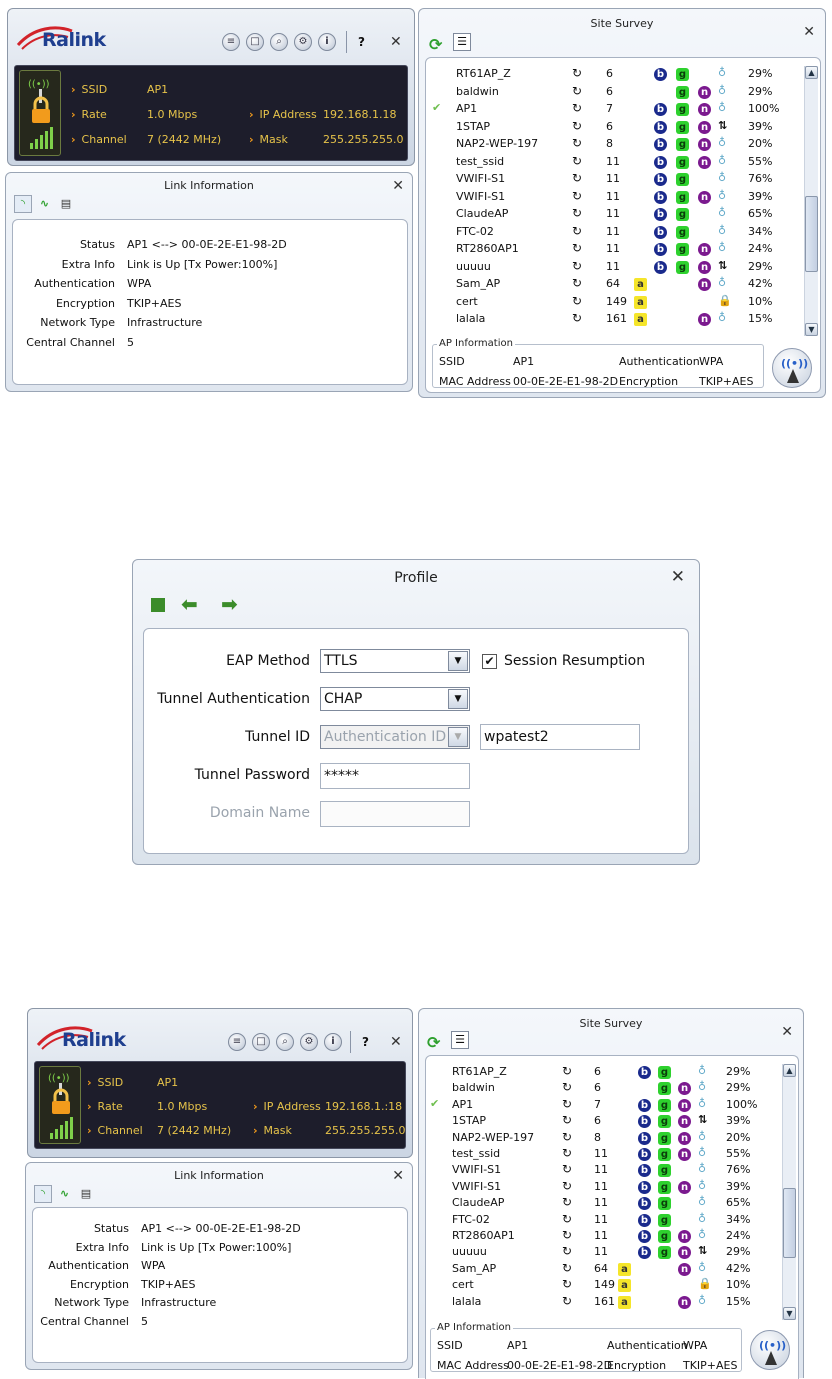  Describe the element at coordinates (182, 1106) in the screenshot. I see `rate-value: 1.0 Mbps` at that location.